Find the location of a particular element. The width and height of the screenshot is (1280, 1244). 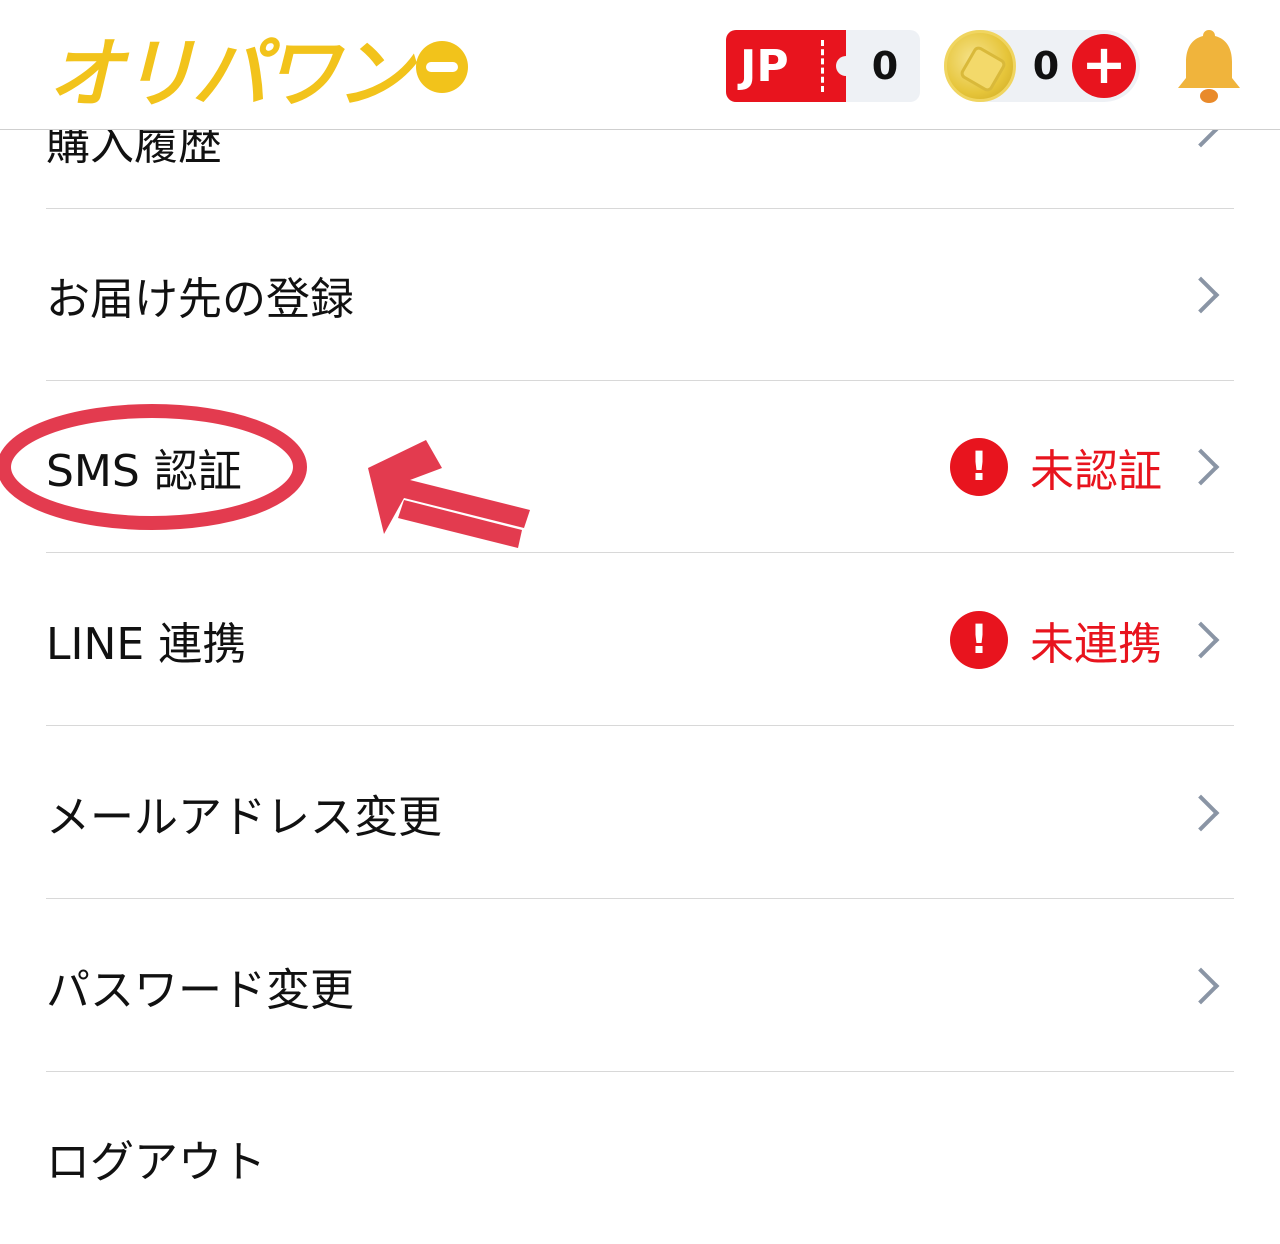

line-status: ! 未連携 is located at coordinates (1056, 640).